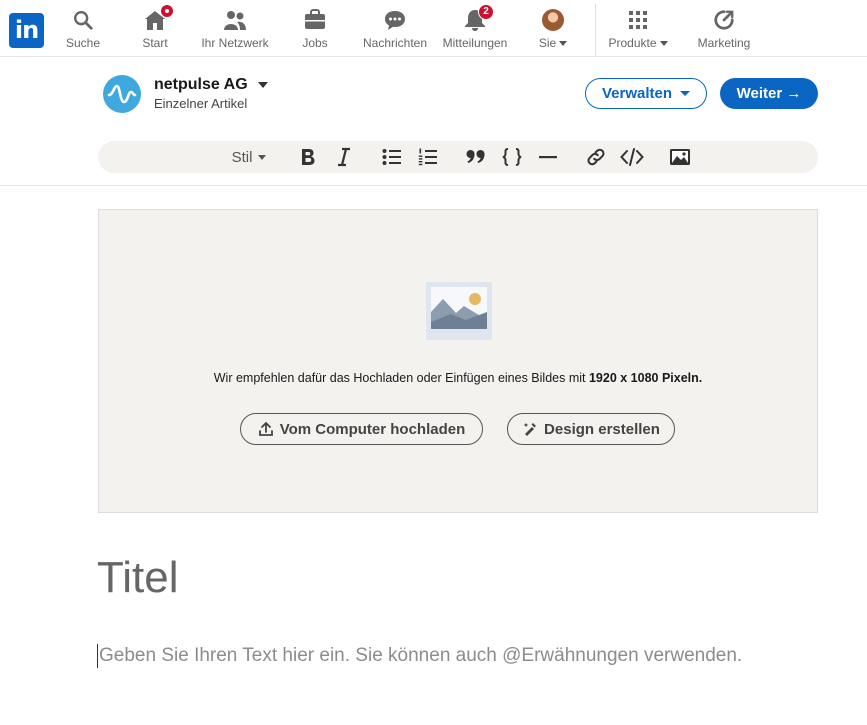 This screenshot has width=867, height=725. Describe the element at coordinates (553, 20) in the screenshot. I see `avatar` at that location.